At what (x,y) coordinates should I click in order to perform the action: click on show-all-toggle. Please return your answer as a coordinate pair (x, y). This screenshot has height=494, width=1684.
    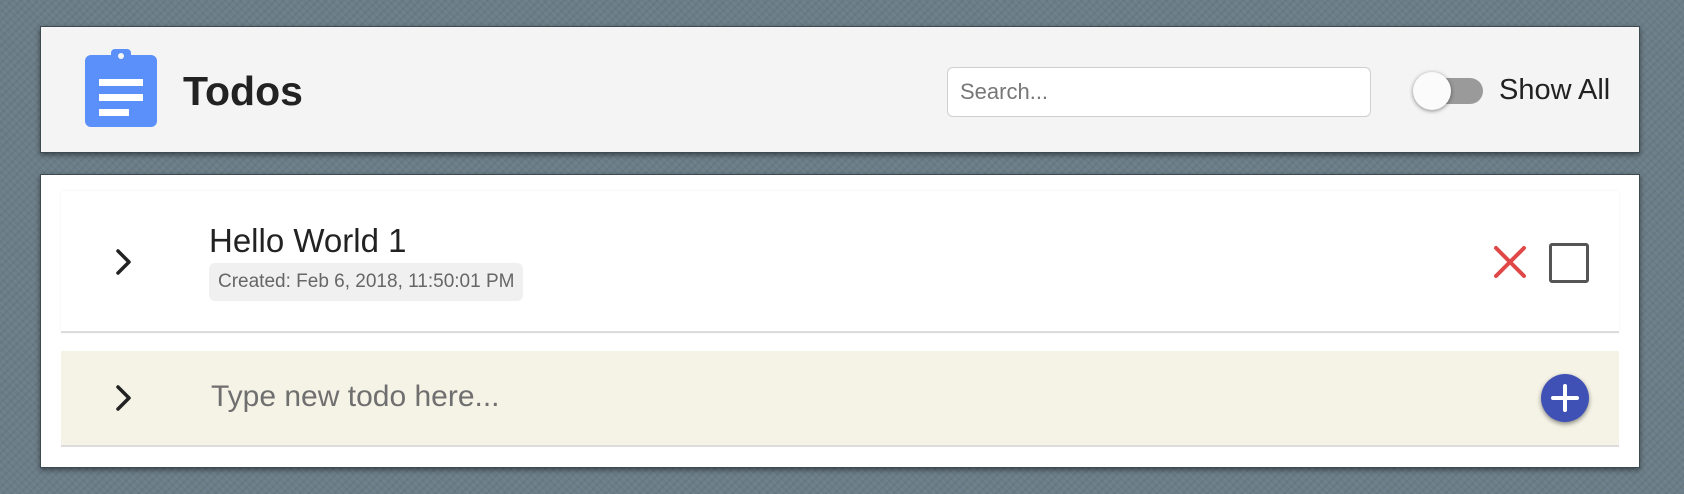
    Looking at the image, I should click on (1449, 91).